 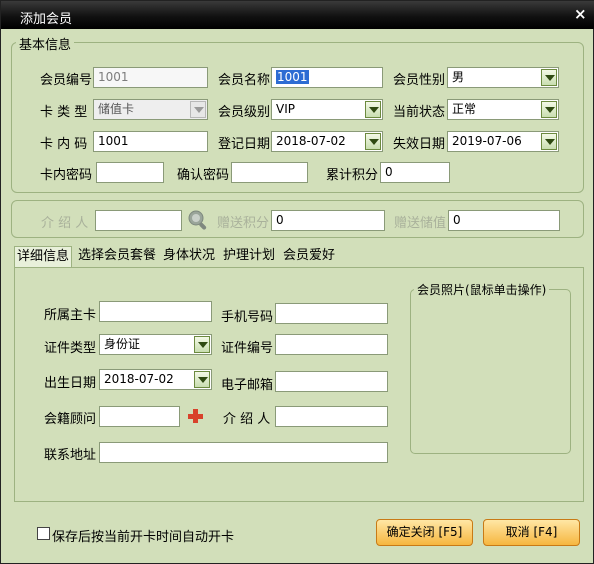 I want to click on gender-select: 男, so click(x=503, y=77).